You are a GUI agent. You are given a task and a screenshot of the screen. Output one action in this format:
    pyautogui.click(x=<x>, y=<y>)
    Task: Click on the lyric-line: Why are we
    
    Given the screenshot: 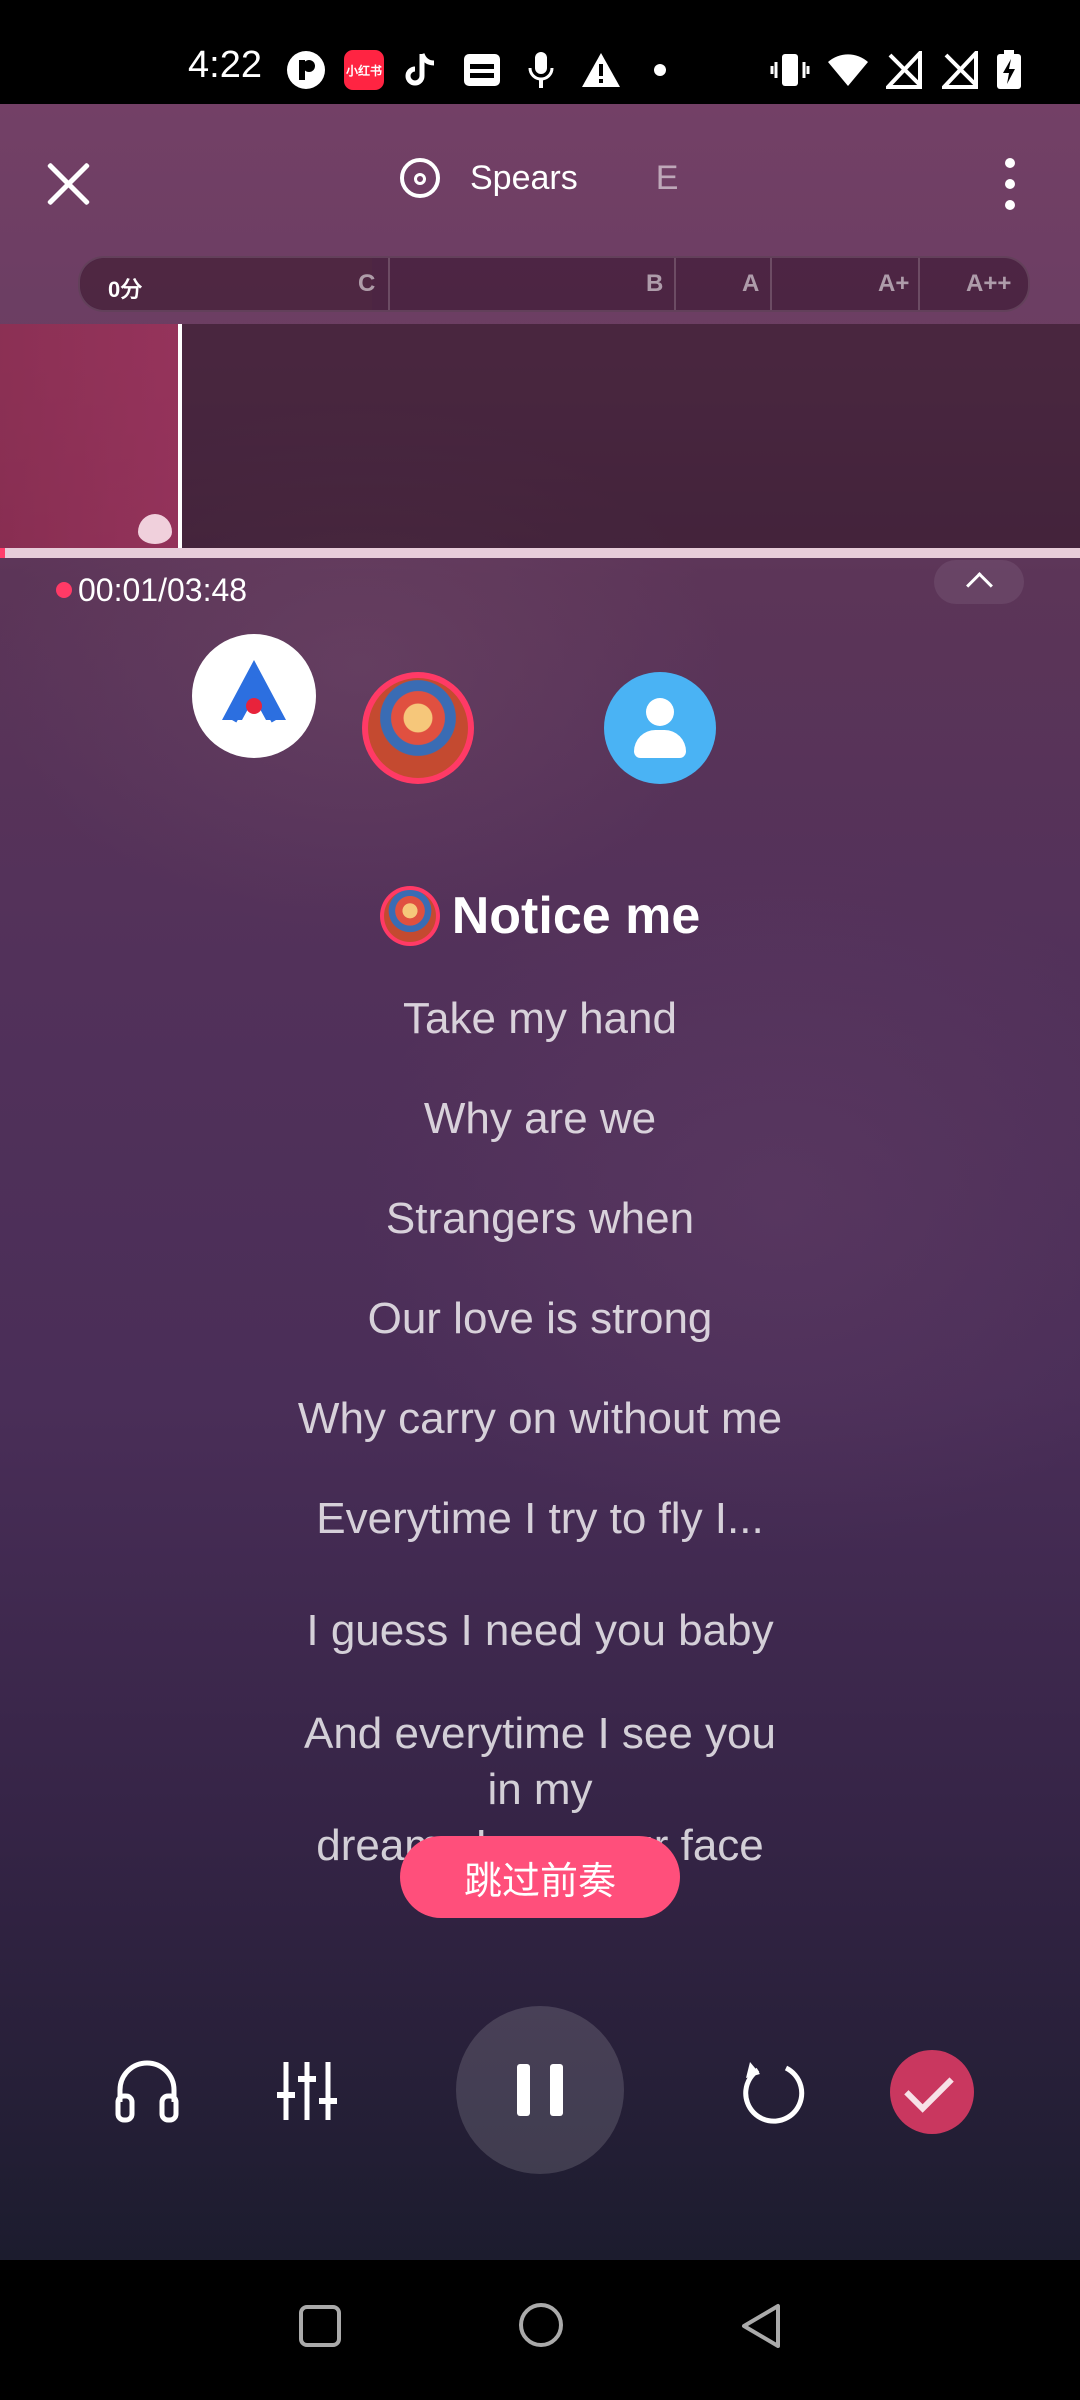 What is the action you would take?
    pyautogui.click(x=540, y=1118)
    